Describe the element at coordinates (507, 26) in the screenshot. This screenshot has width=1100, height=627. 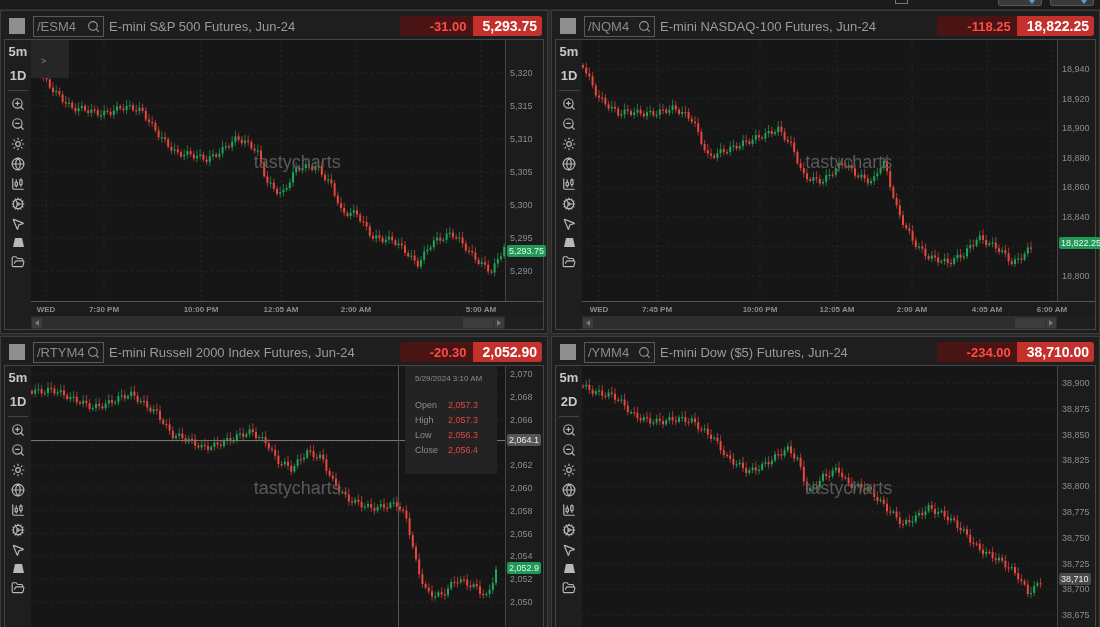
I see `price-value: 5,293.75` at that location.